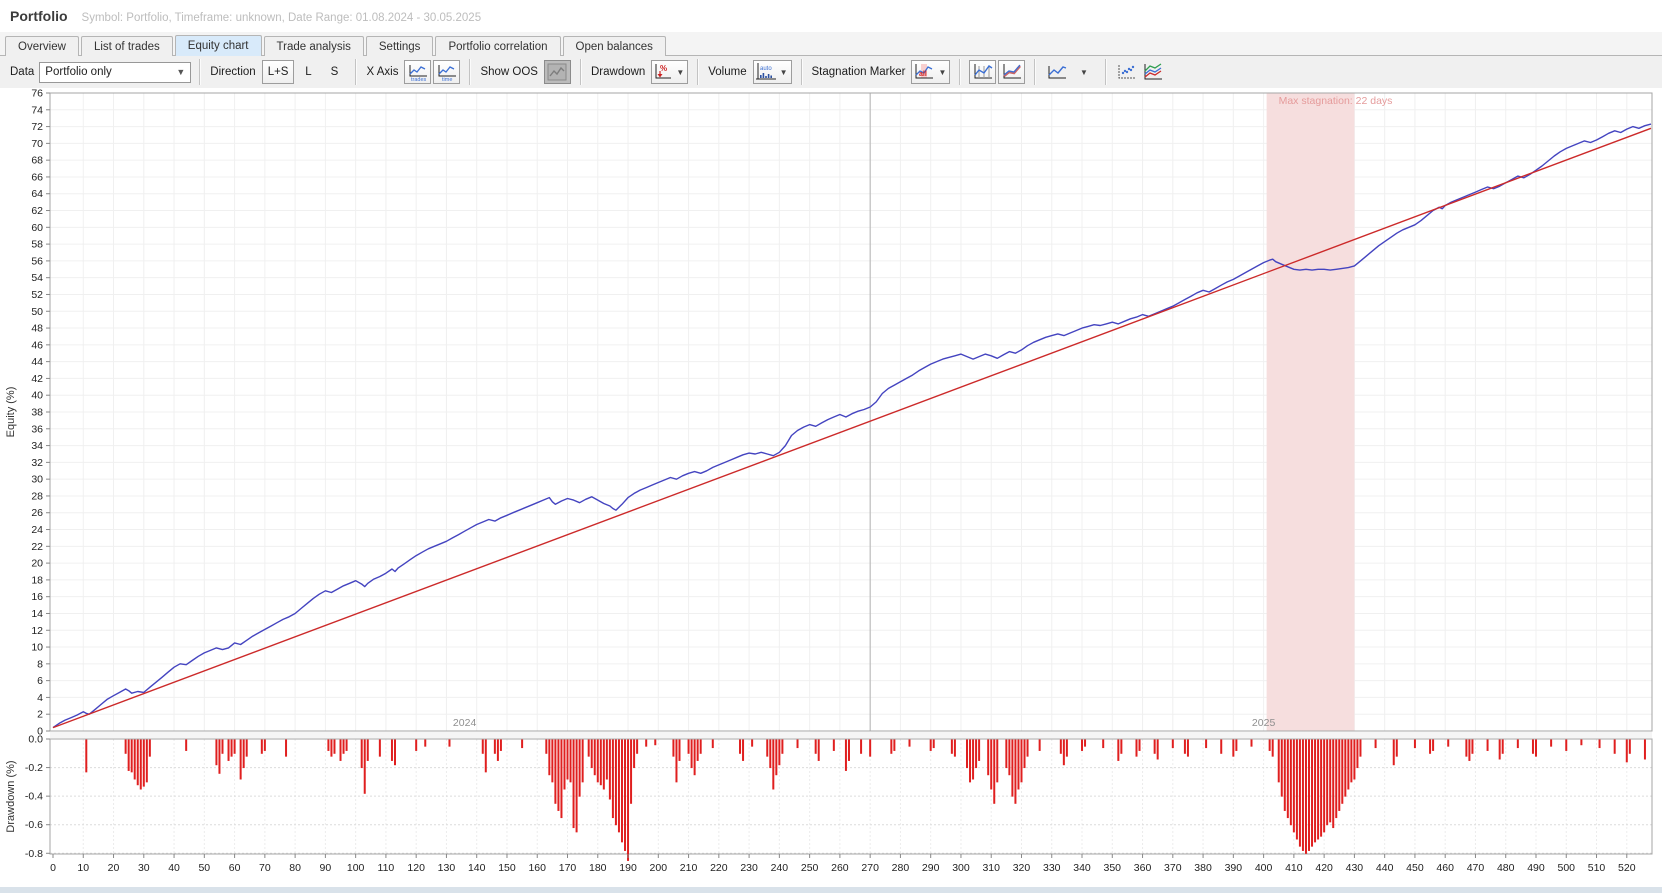 This screenshot has width=1662, height=893. Describe the element at coordinates (618, 72) in the screenshot. I see `drawdown-label: Drawdown` at that location.